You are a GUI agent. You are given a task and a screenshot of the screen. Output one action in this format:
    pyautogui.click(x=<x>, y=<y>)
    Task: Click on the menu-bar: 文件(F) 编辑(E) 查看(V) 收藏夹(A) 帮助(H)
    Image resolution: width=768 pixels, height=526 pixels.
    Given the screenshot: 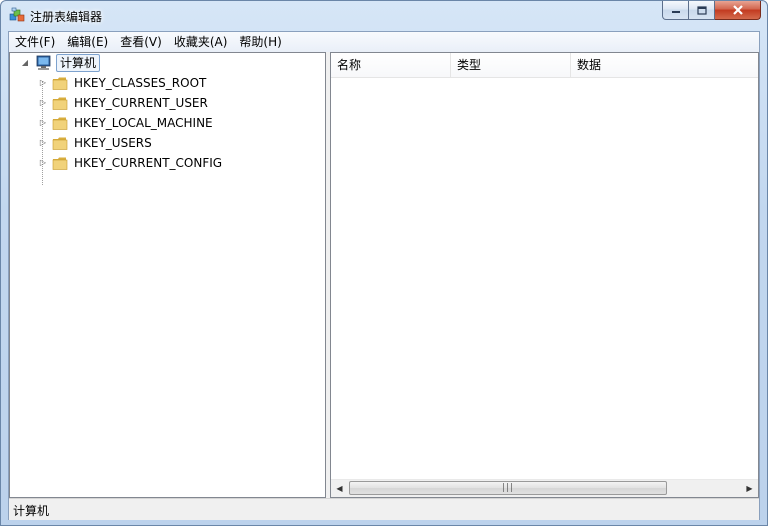 What is the action you would take?
    pyautogui.click(x=384, y=42)
    